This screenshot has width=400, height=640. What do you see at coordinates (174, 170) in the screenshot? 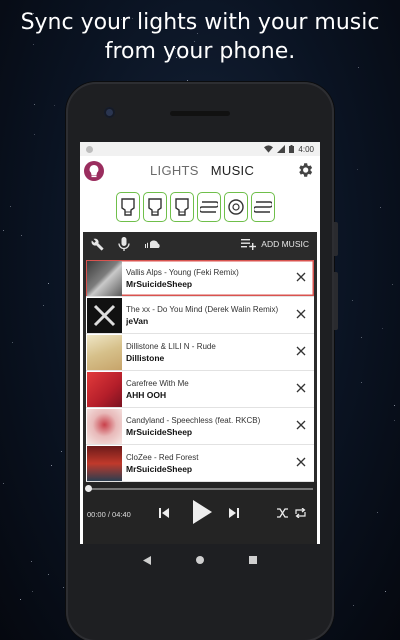
I see `tab-lights: LIGHTS` at bounding box center [174, 170].